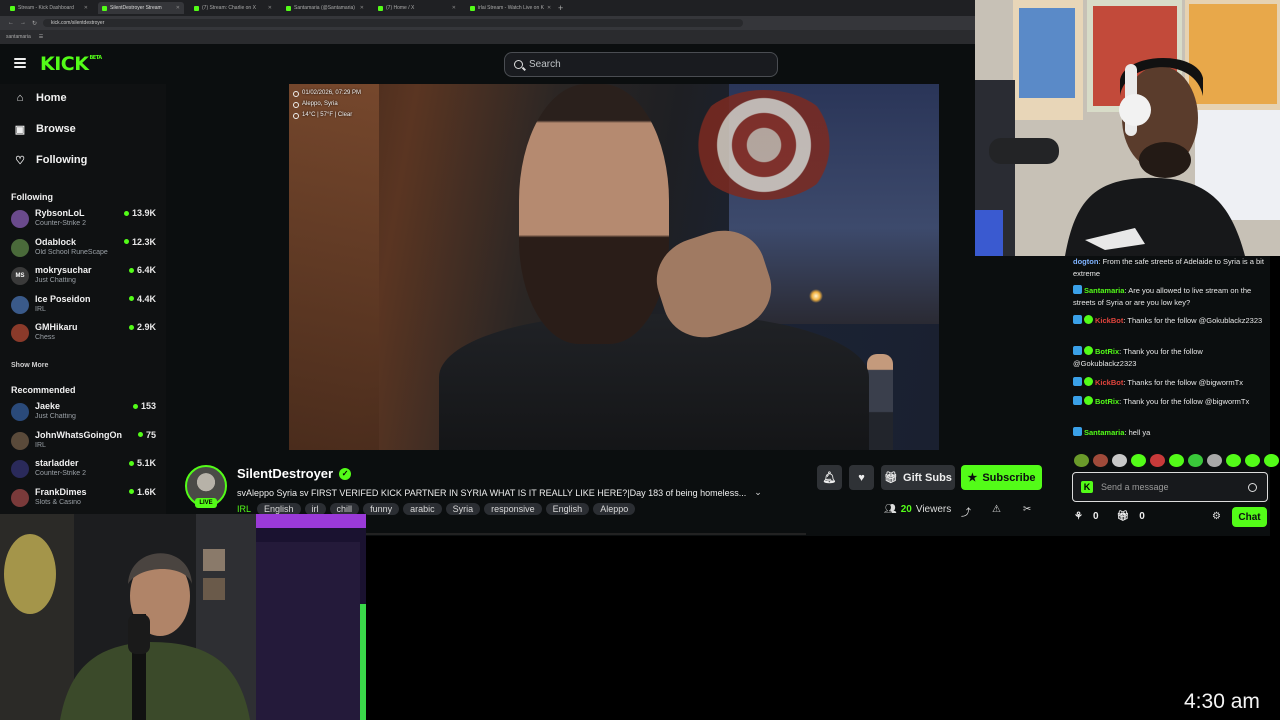  I want to click on gear-icon: ⚙, so click(1216, 516).